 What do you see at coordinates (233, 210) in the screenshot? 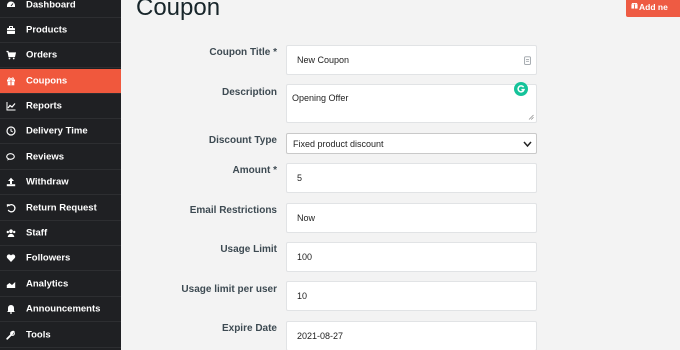
I see `email-restrictions-label: Email Restrictions` at bounding box center [233, 210].